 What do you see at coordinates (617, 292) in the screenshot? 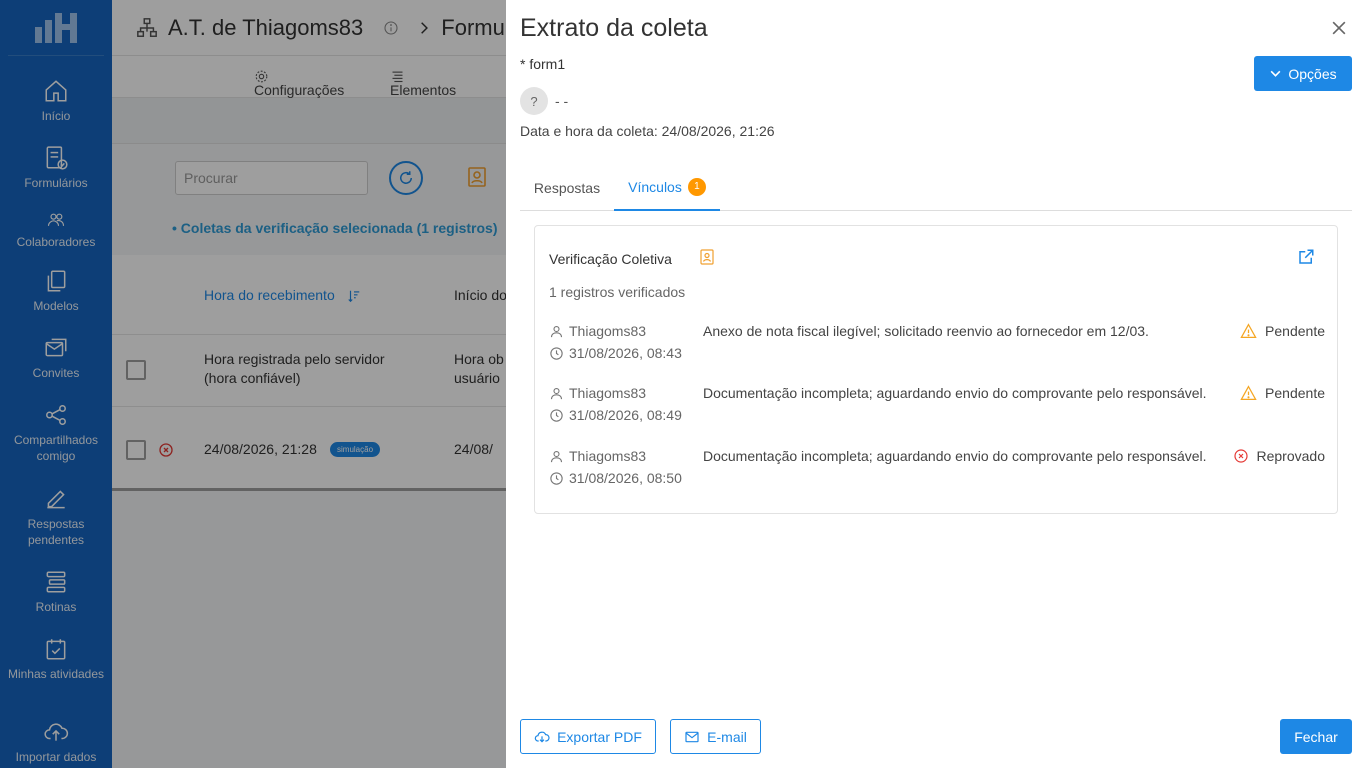
I see `verified-count: 1 registros verificados` at bounding box center [617, 292].